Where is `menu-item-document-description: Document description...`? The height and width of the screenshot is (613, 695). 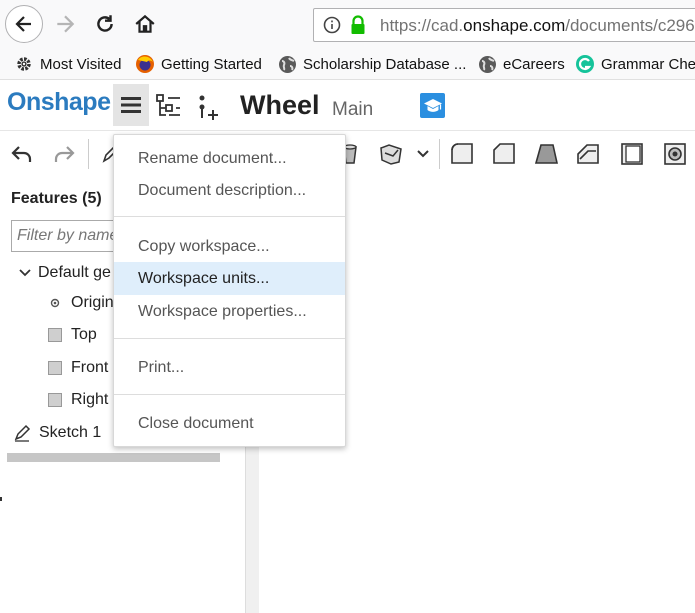
menu-item-document-description: Document description... is located at coordinates (229, 190).